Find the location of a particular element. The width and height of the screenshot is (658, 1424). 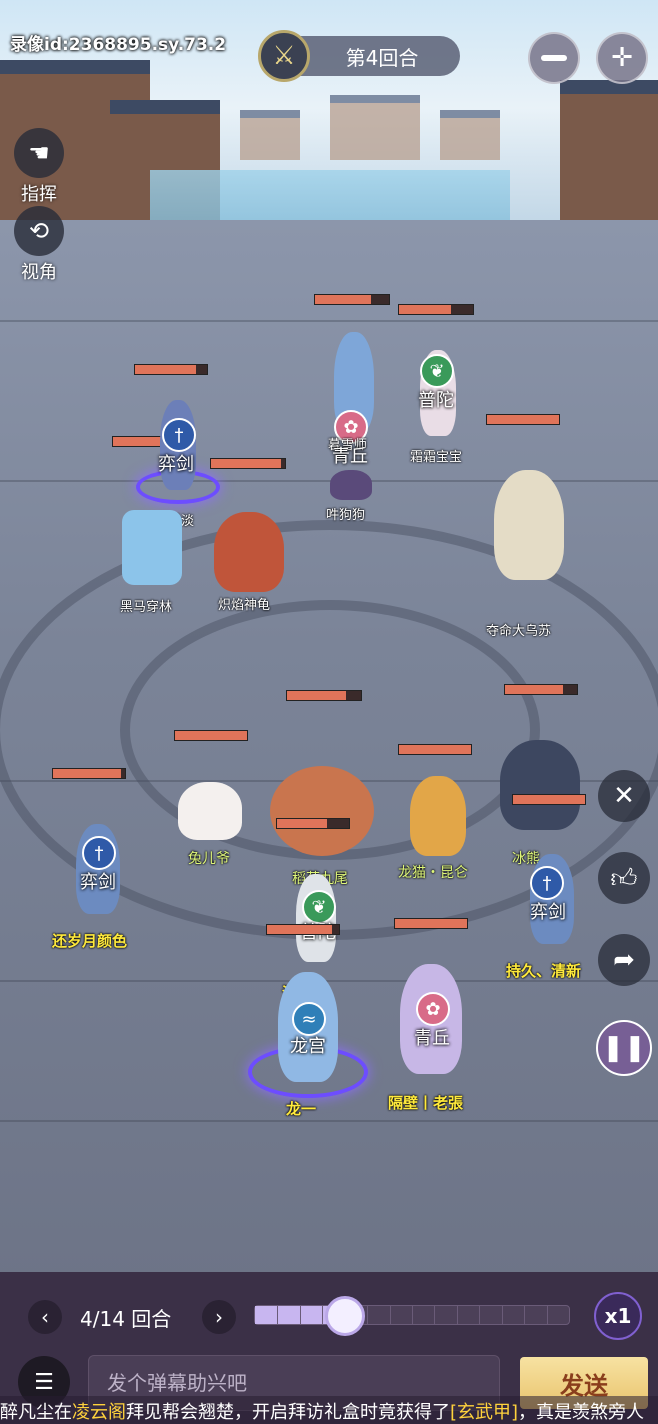

fullscreen-button: ✛ is located at coordinates (622, 58).